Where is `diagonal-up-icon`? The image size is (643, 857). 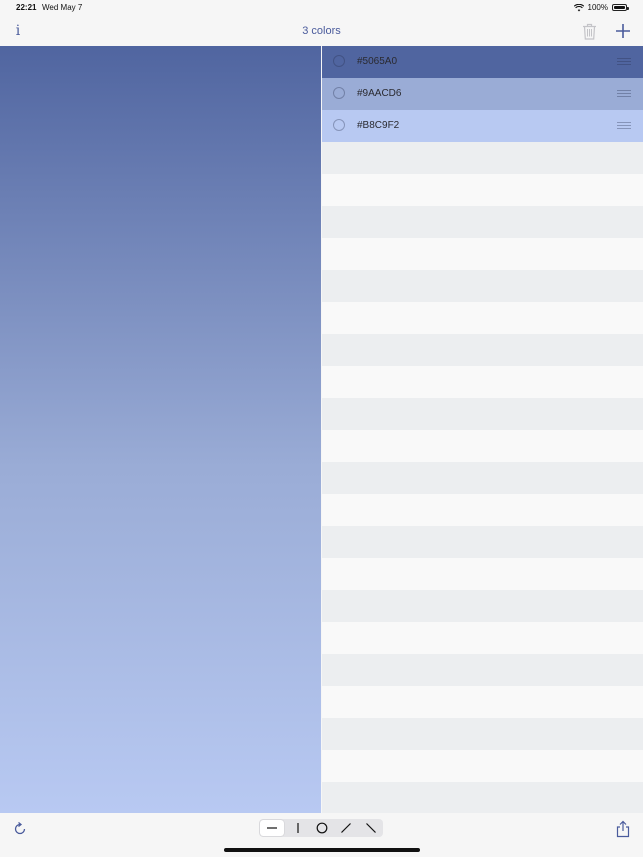 diagonal-up-icon is located at coordinates (346, 828).